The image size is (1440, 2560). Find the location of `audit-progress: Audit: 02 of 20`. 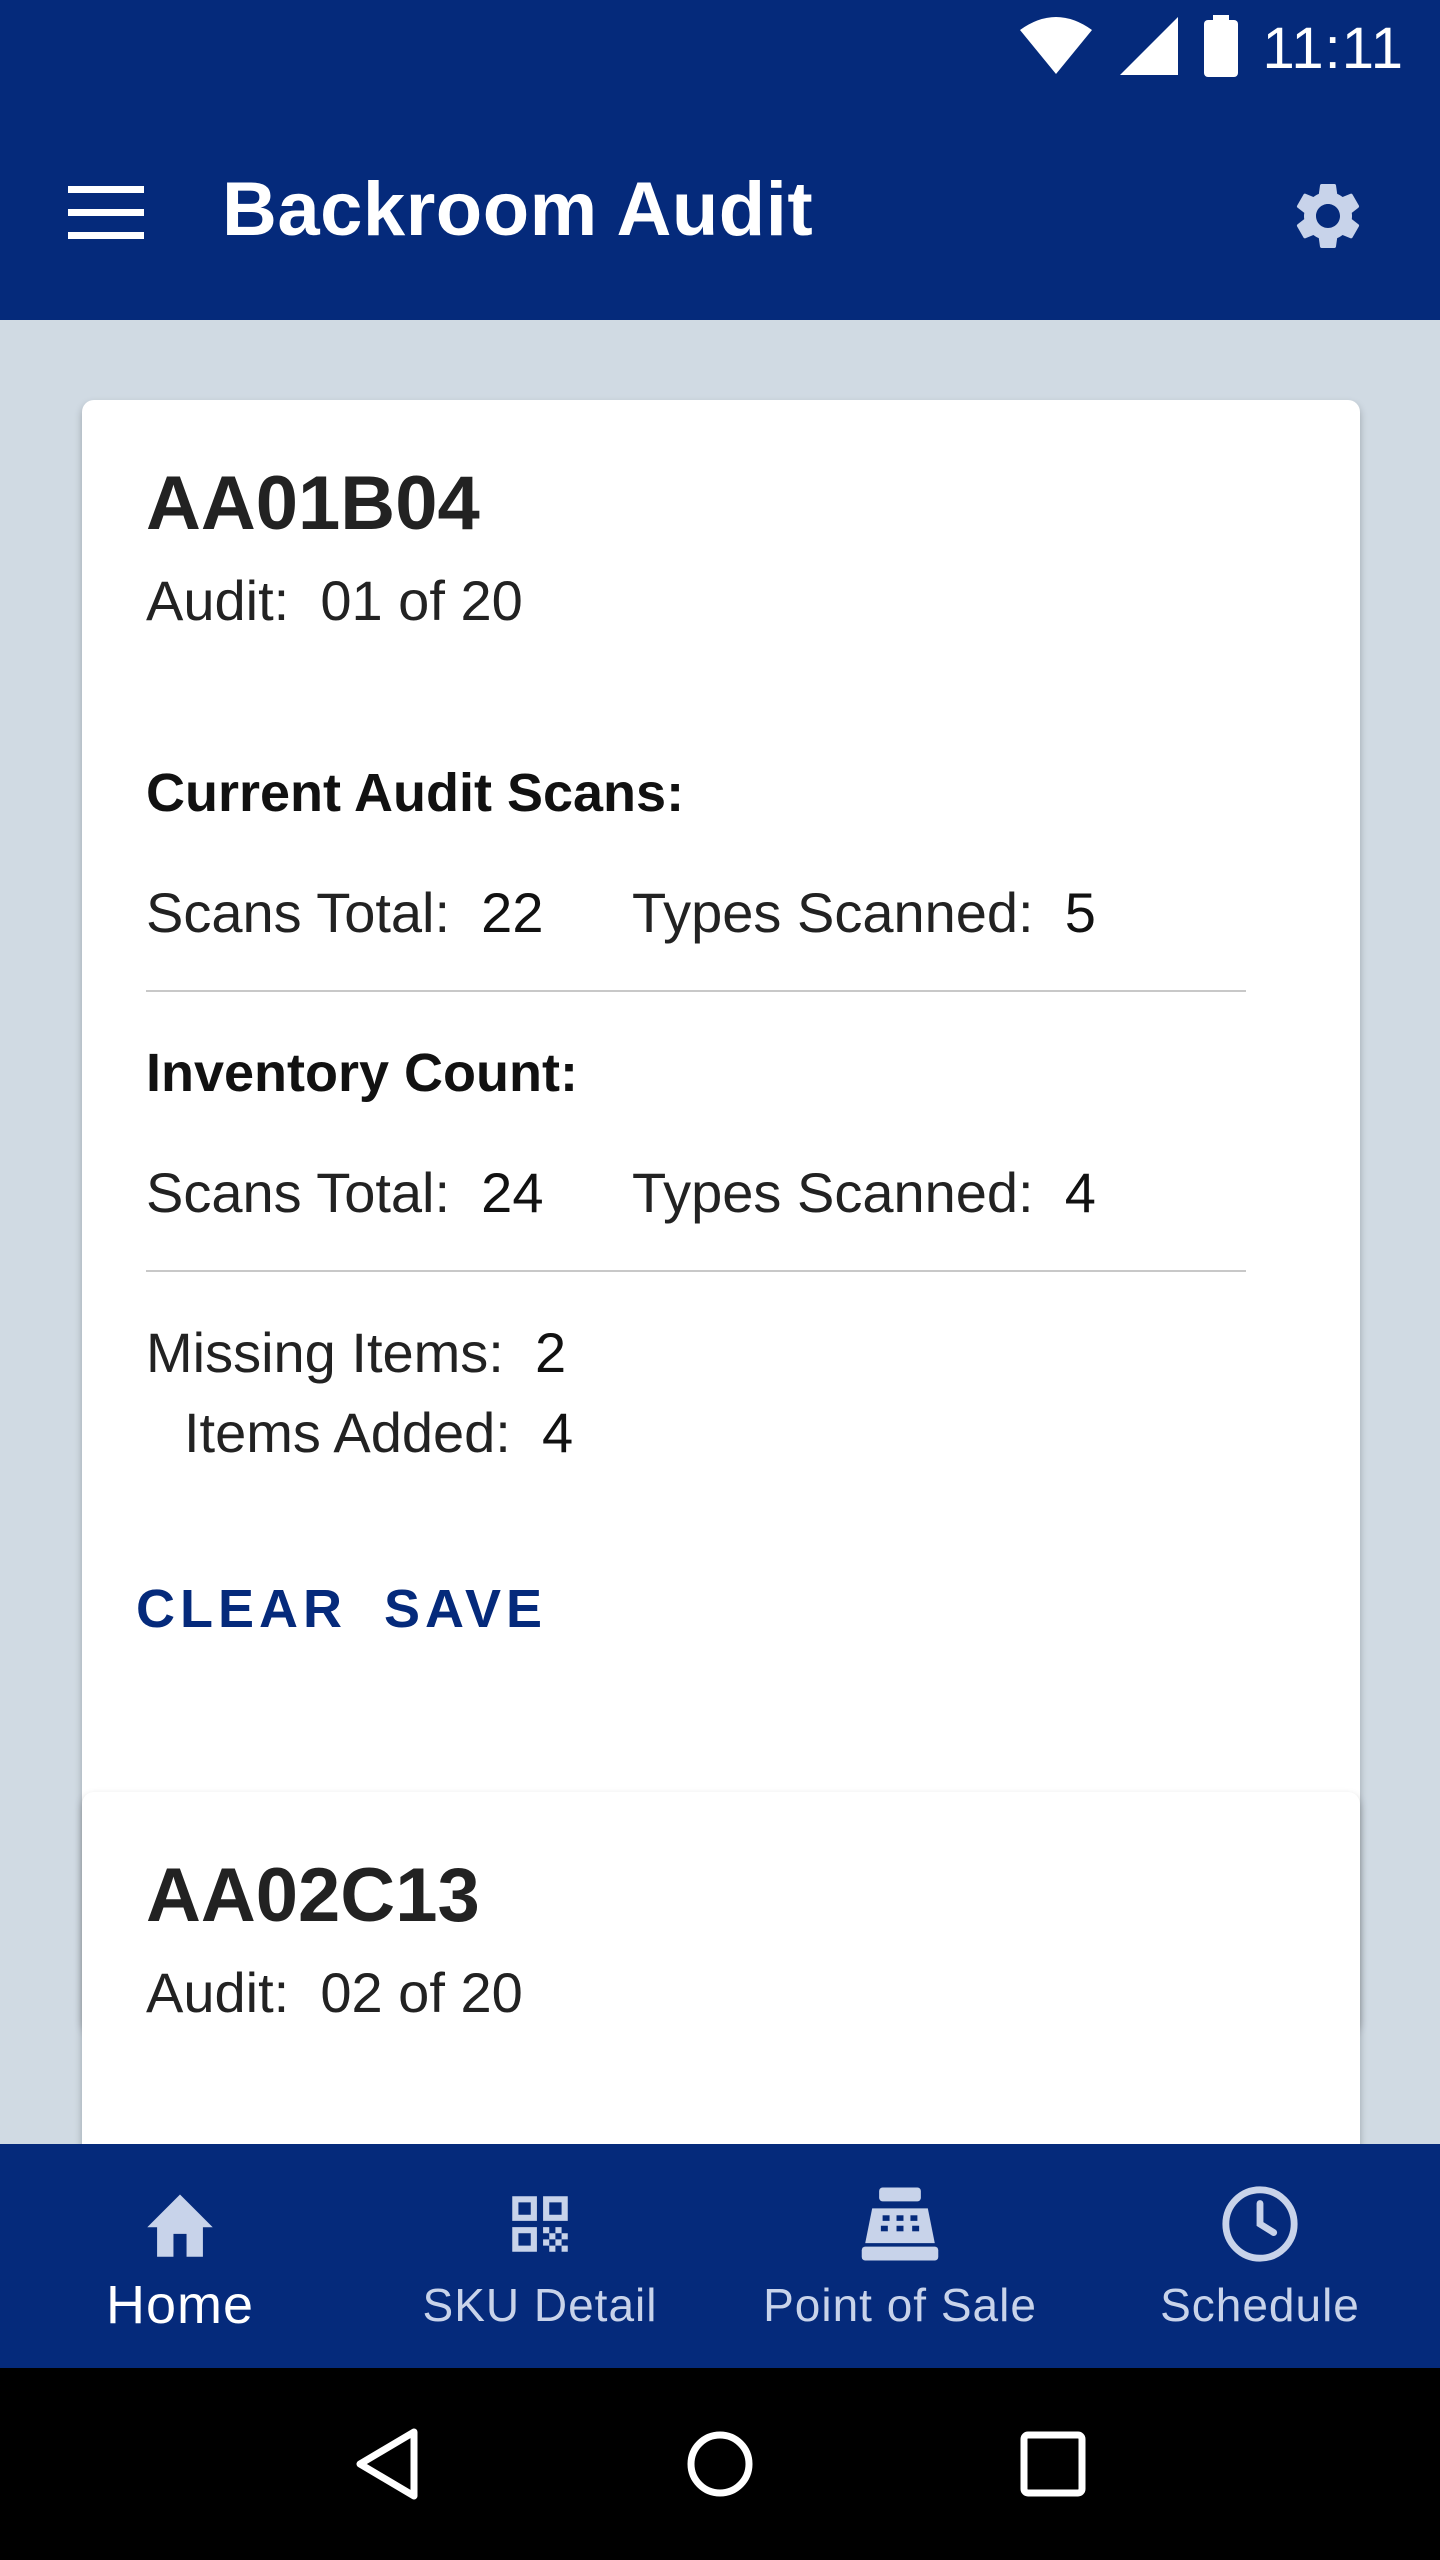

audit-progress: Audit: 02 of 20 is located at coordinates (334, 1992).